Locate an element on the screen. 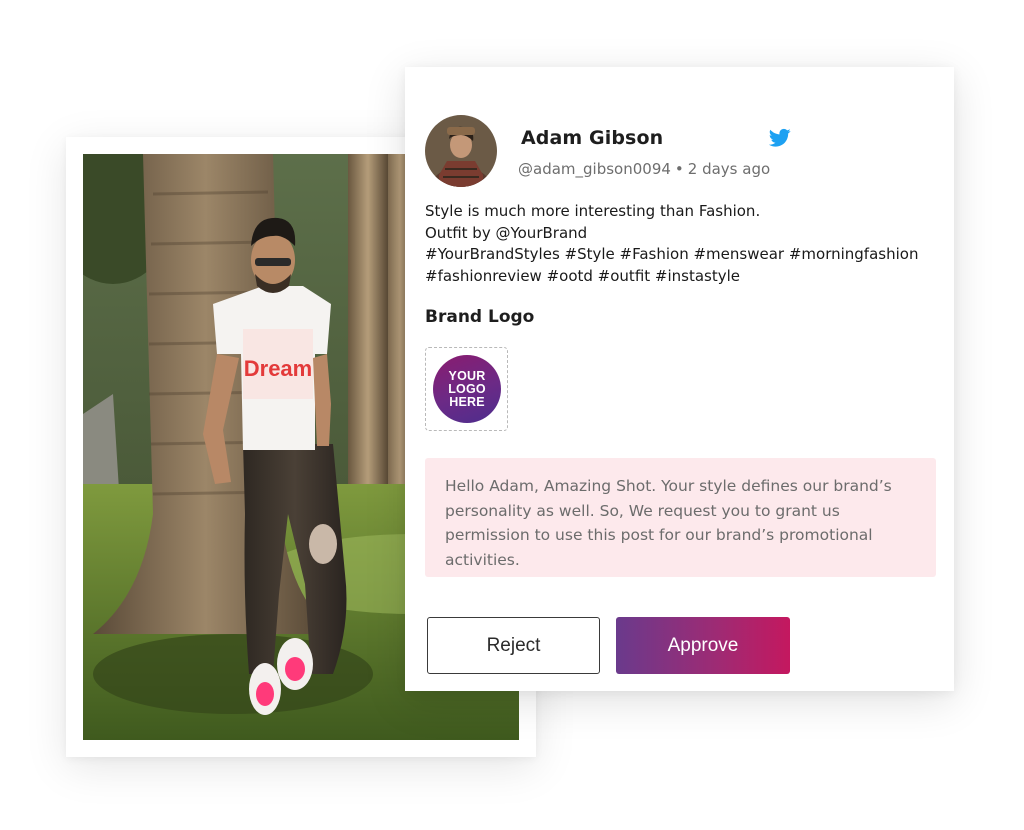 The image size is (1024, 830). post-meta: @adam_gibson0094 • 2 days ago is located at coordinates (644, 169).